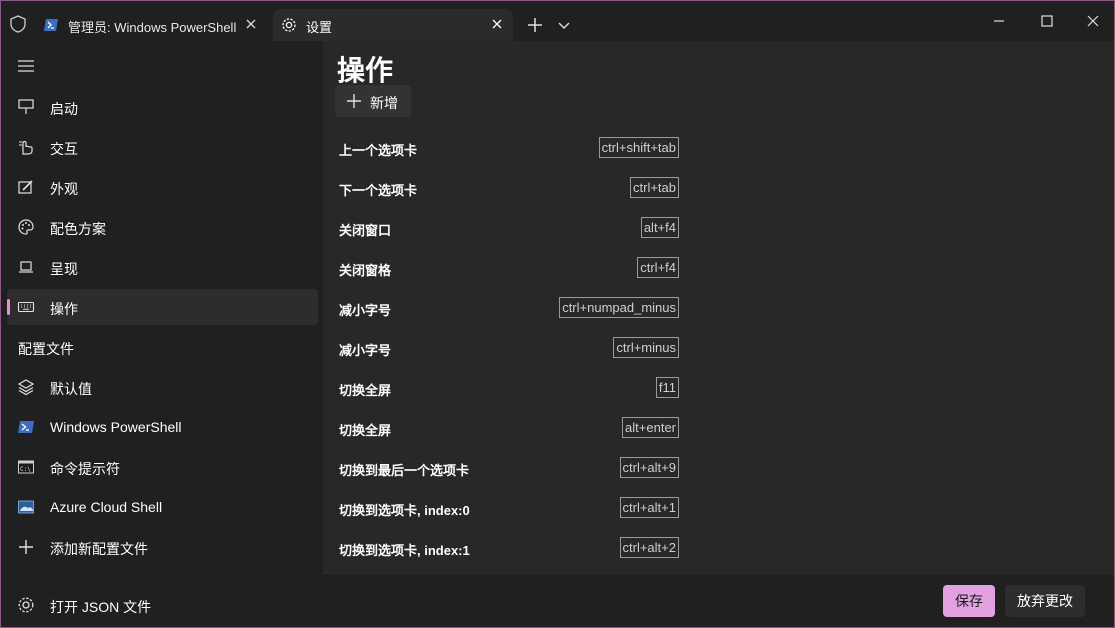 The height and width of the screenshot is (628, 1115). I want to click on add-action-button: 新增, so click(373, 101).